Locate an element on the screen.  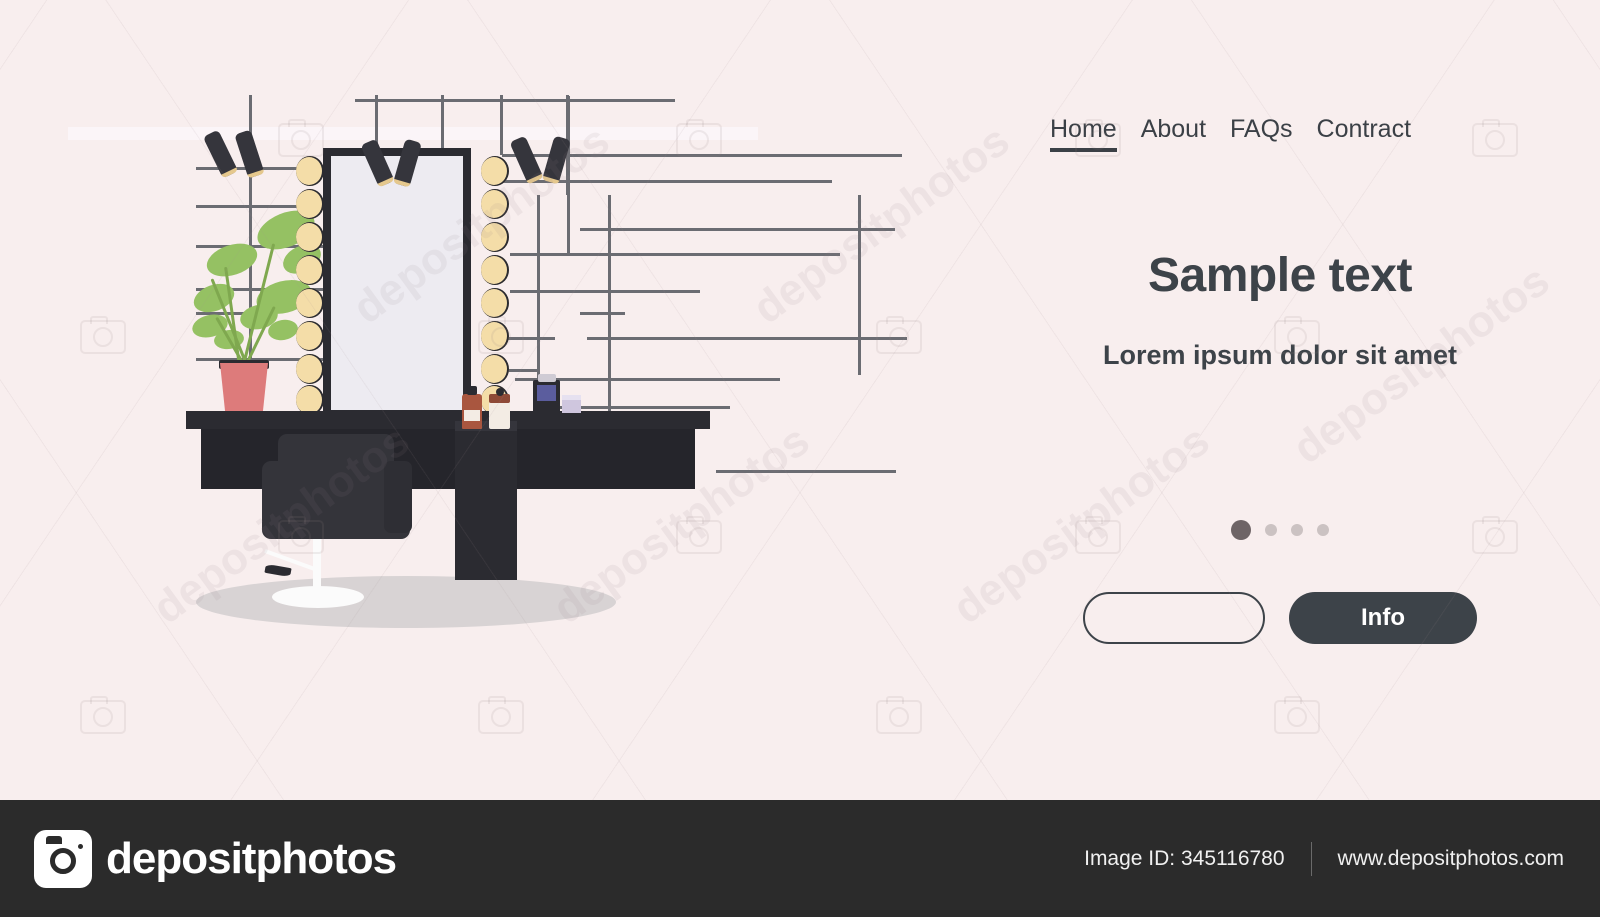
cosmetic-box-lid is located at coordinates (571, 397).